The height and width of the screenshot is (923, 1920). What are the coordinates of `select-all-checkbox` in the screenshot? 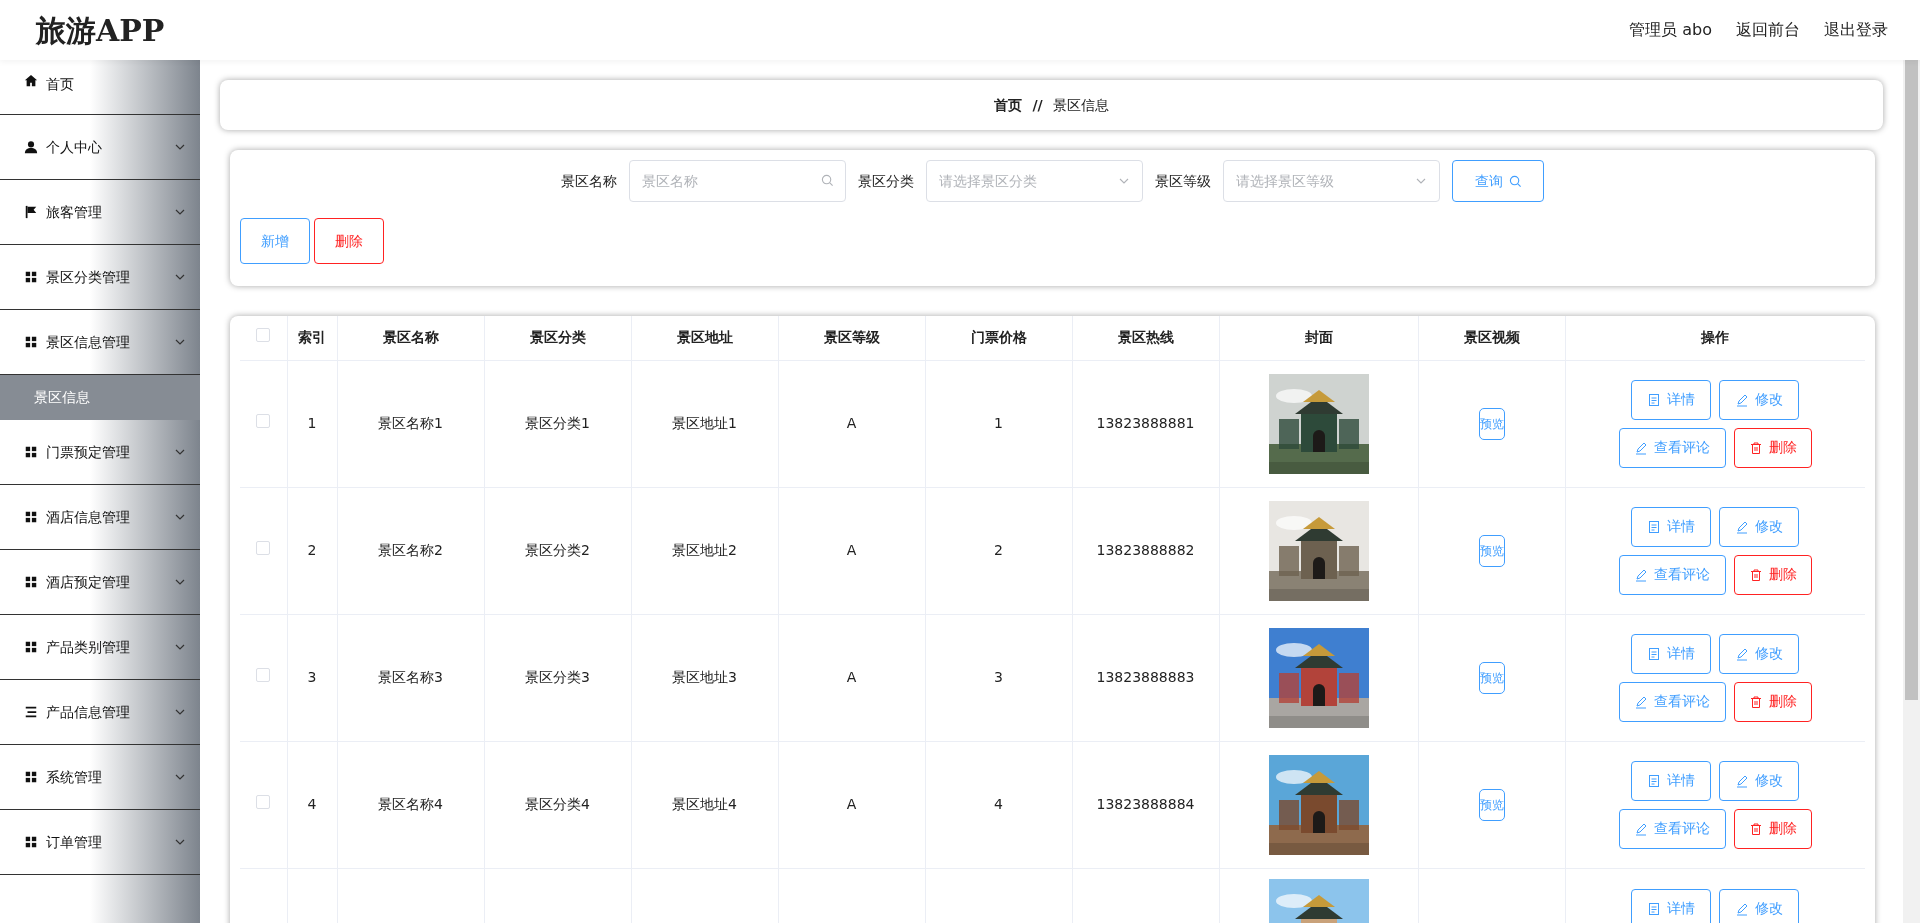 It's located at (263, 335).